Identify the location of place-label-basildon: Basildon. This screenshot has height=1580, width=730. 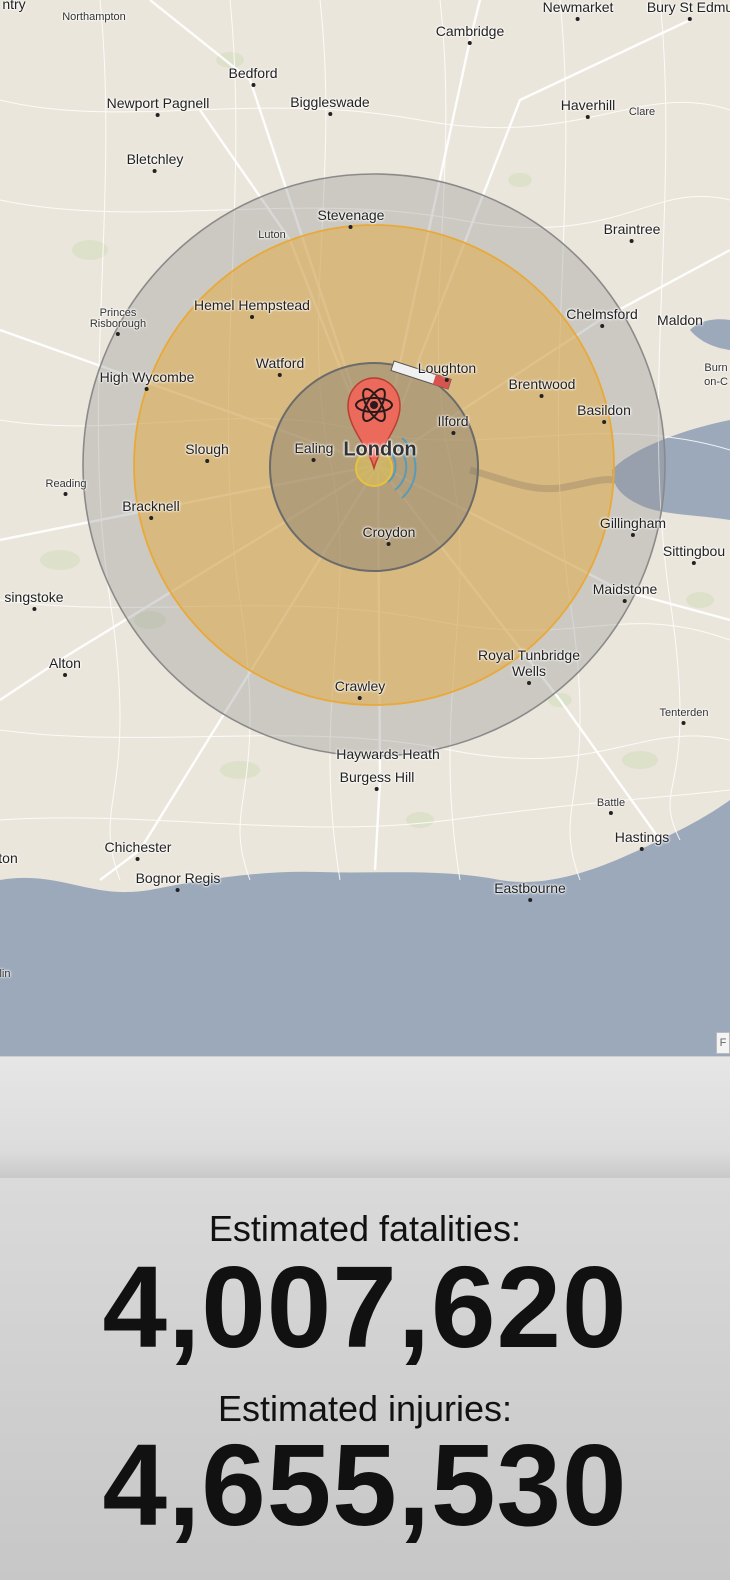
(604, 413).